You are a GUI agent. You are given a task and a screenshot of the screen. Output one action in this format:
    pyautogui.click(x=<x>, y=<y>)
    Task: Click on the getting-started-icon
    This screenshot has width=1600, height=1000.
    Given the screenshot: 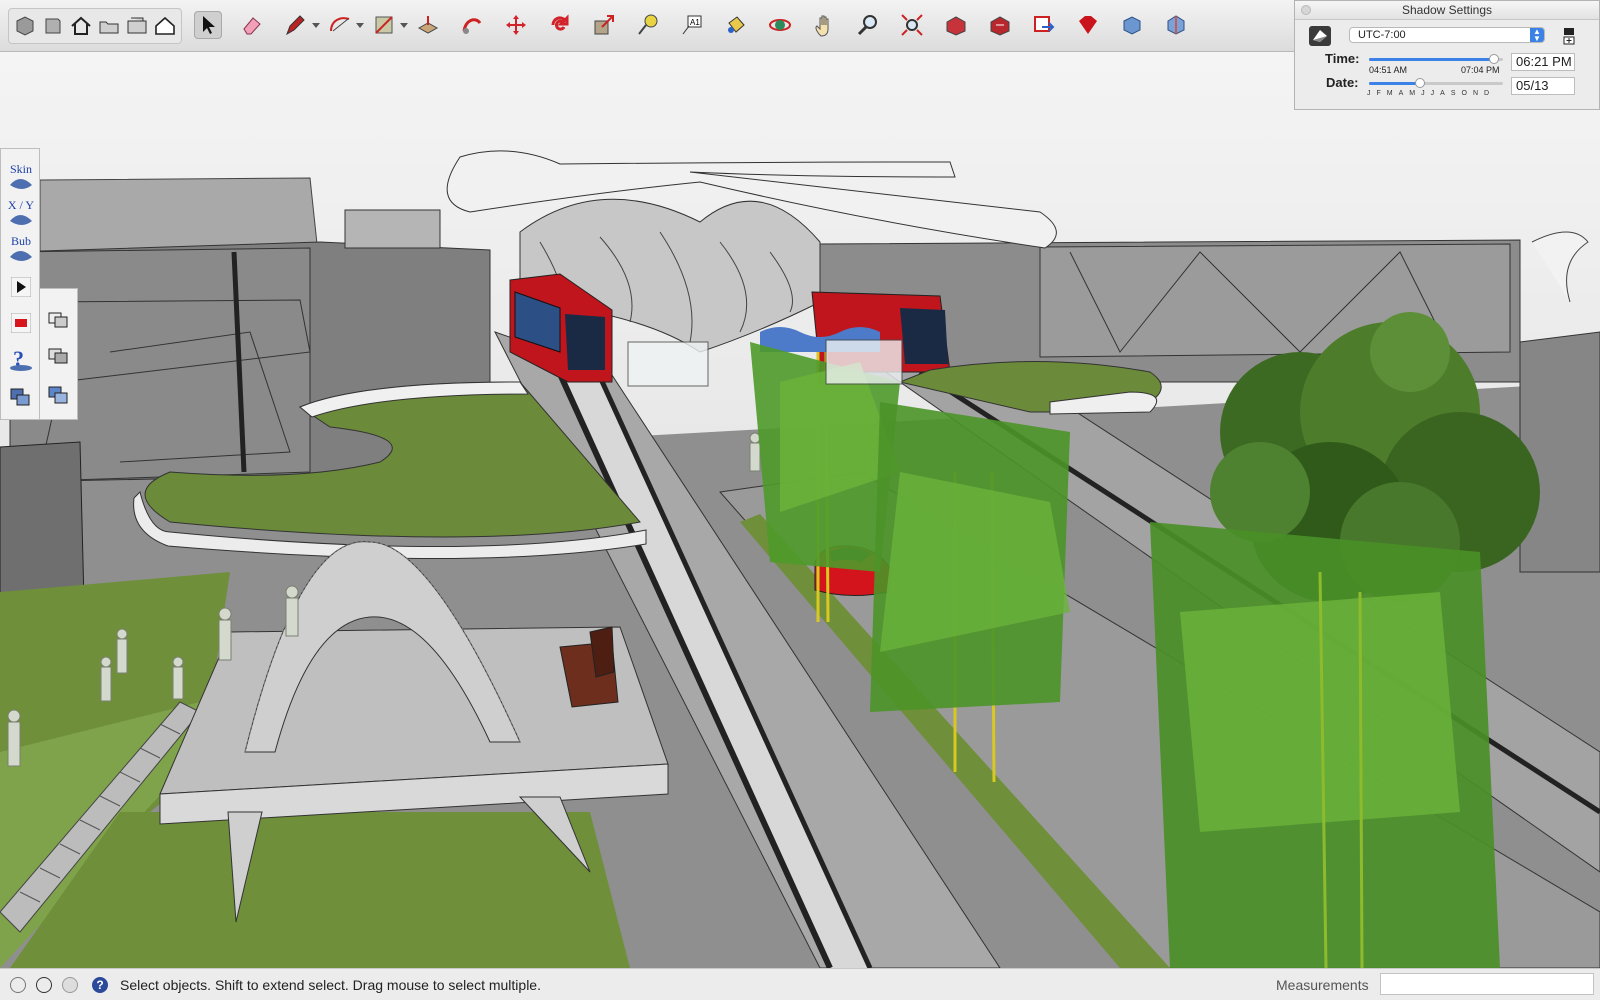 What is the action you would take?
    pyautogui.click(x=25, y=26)
    